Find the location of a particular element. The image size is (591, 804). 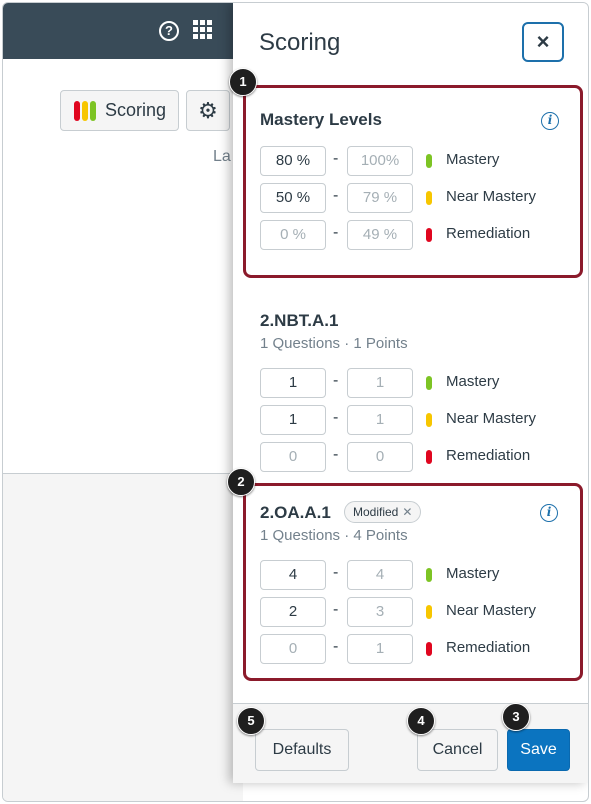

standard-title: 2.NBT.A.1 is located at coordinates (299, 320).